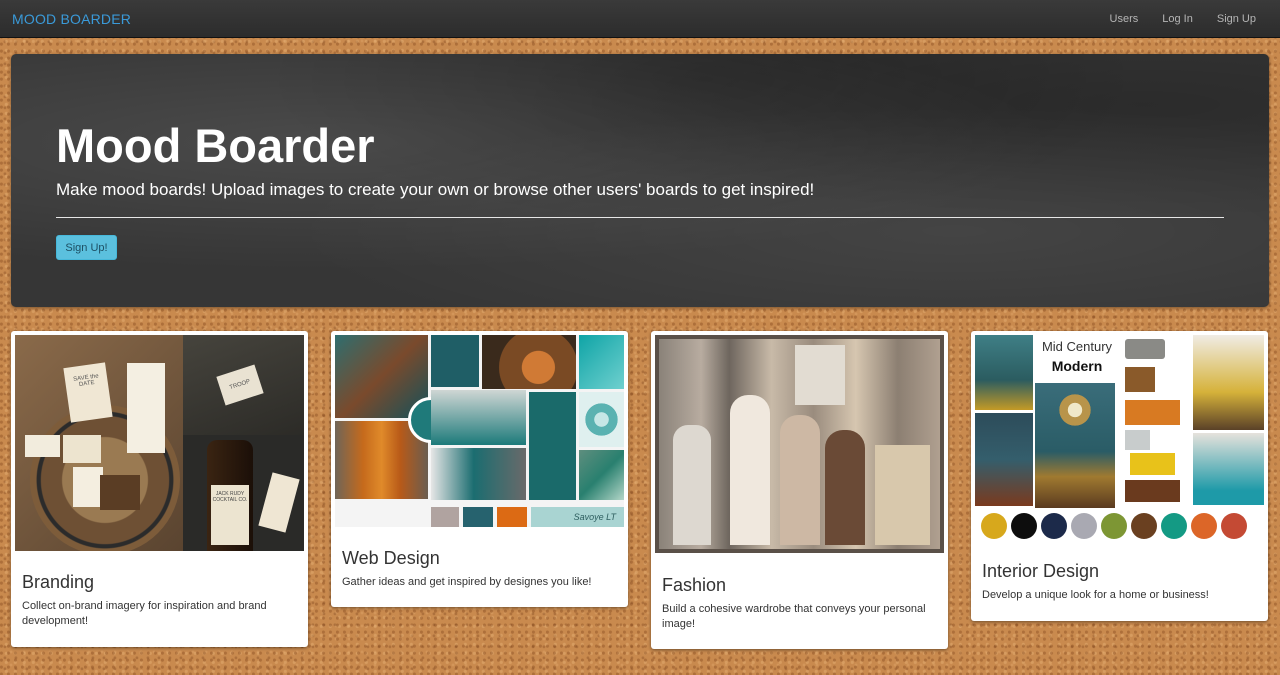 The image size is (1280, 675). Describe the element at coordinates (1195, 19) in the screenshot. I see `nav-links: Users Log In Sign Up` at that location.